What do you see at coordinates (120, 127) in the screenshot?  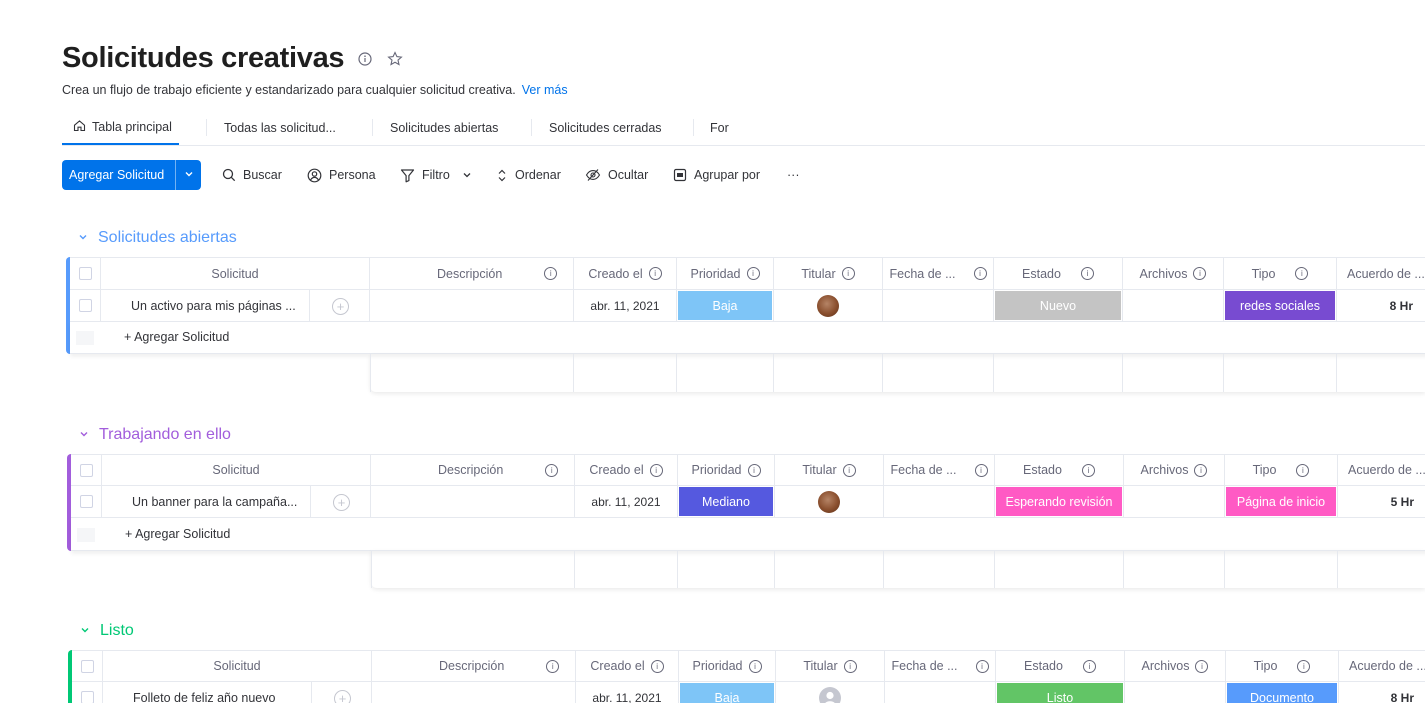 I see `tab-main-table: Tabla principal` at bounding box center [120, 127].